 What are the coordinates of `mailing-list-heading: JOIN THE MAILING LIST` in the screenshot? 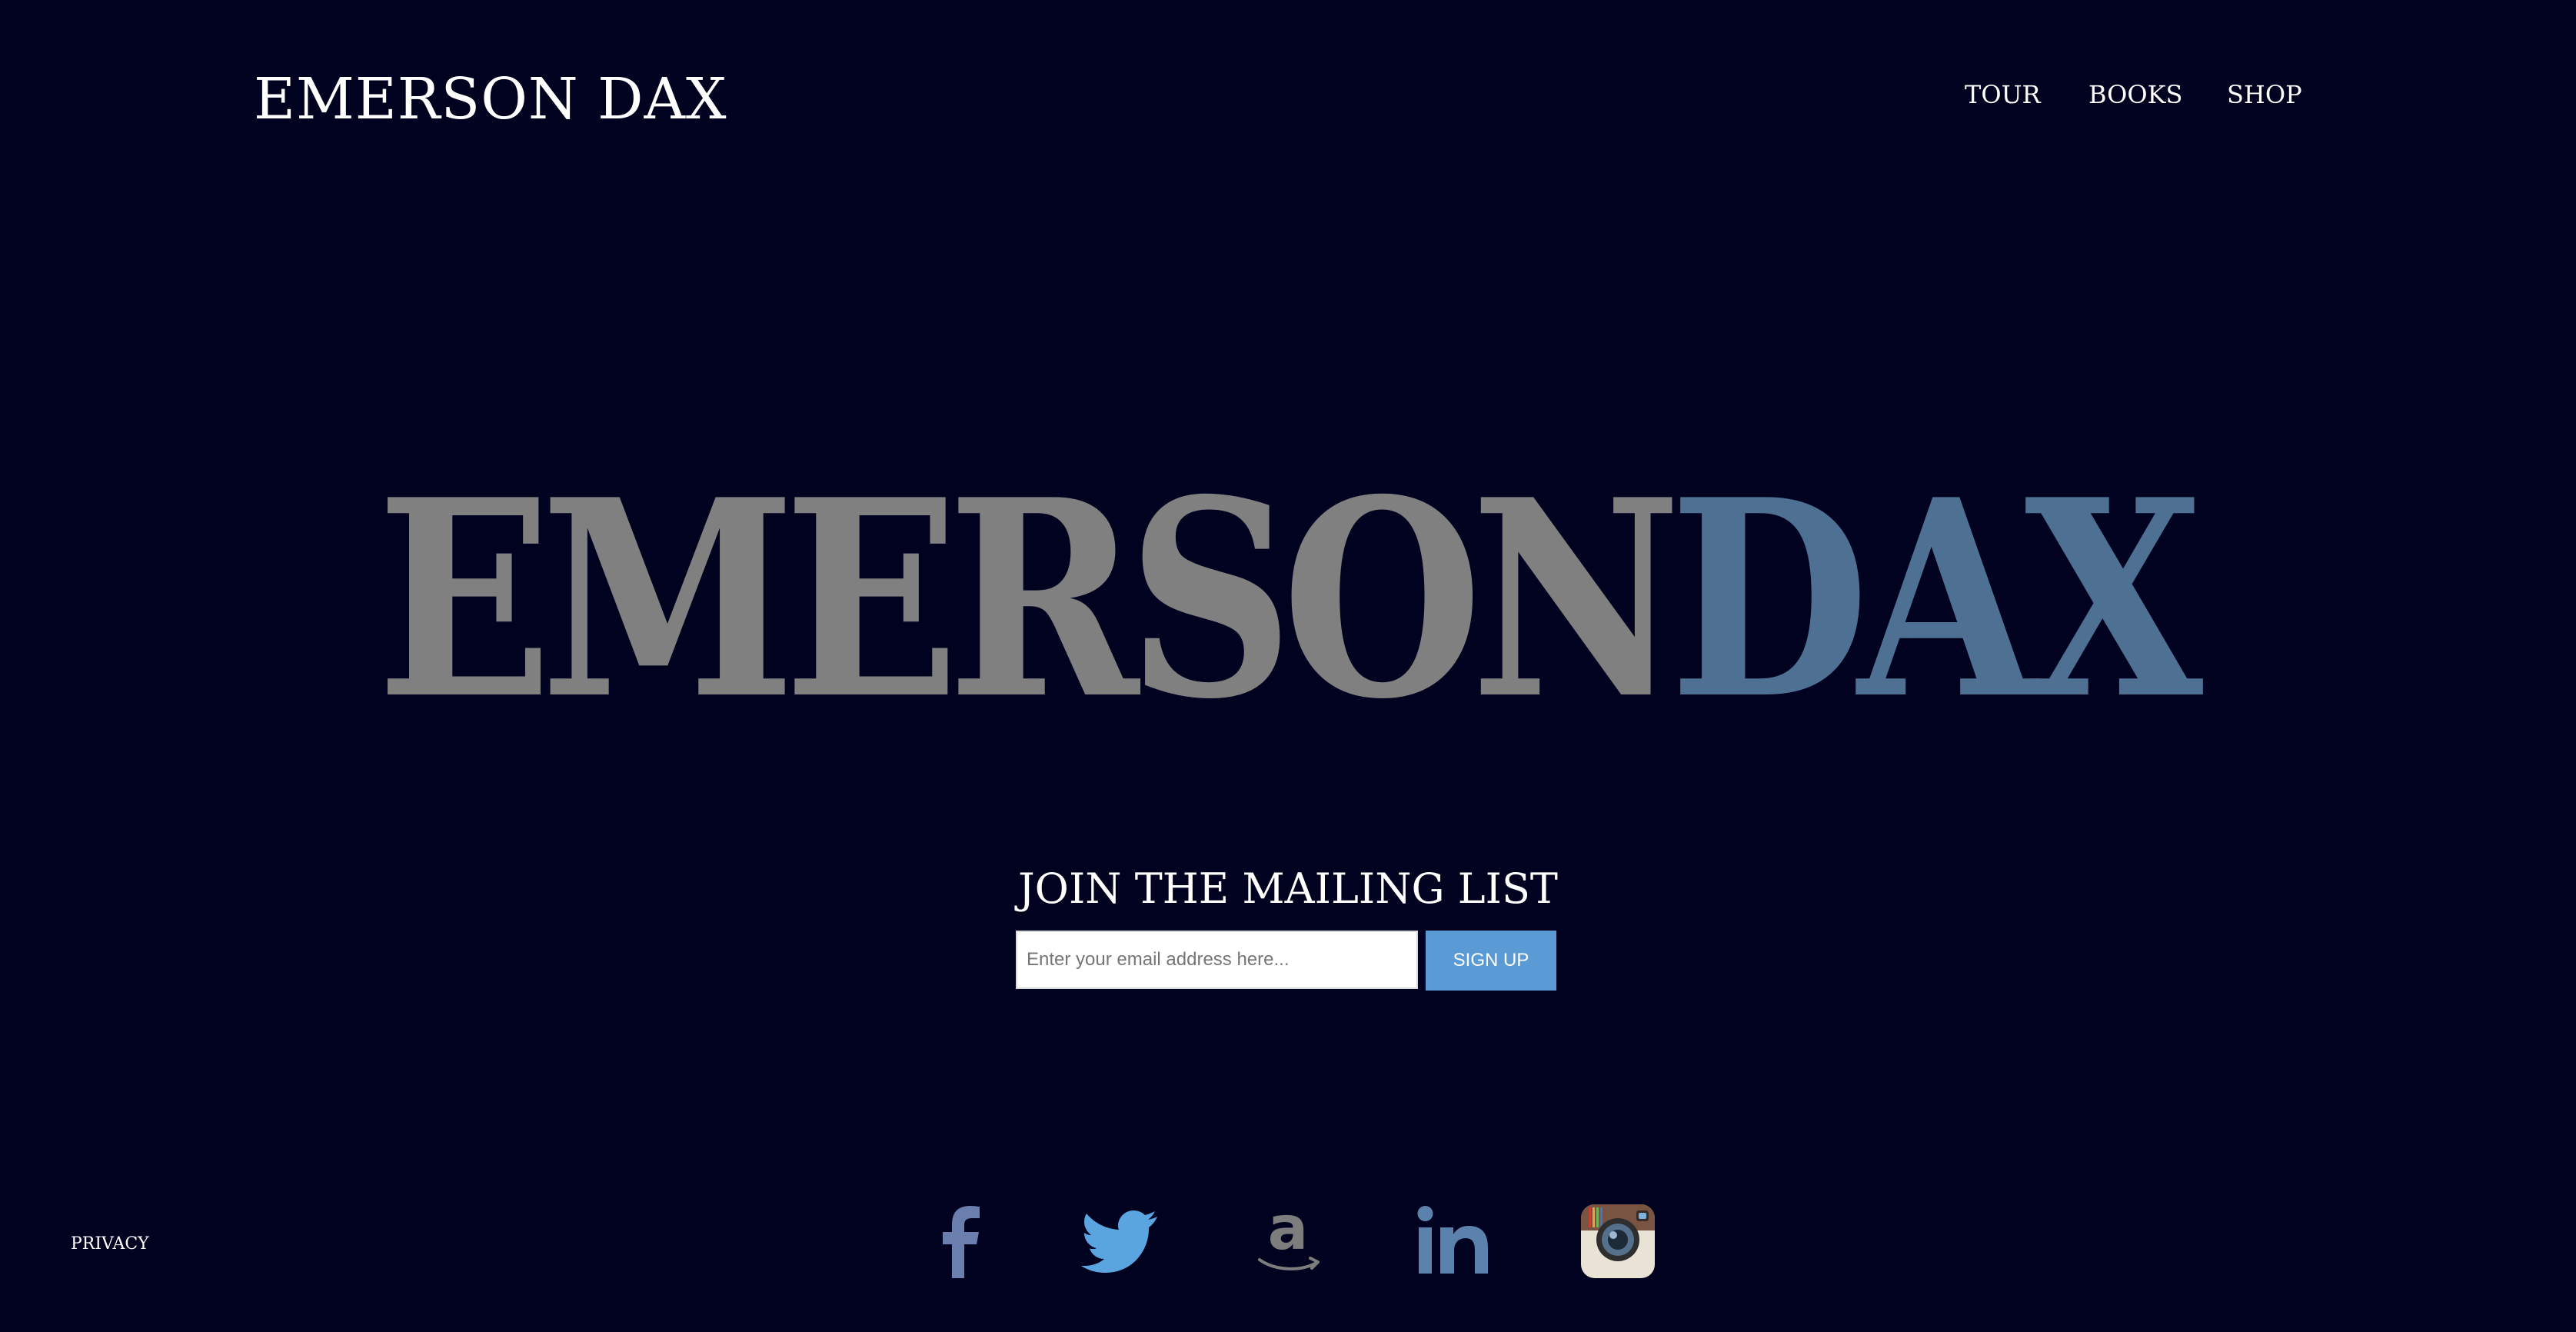 It's located at (1288, 888).